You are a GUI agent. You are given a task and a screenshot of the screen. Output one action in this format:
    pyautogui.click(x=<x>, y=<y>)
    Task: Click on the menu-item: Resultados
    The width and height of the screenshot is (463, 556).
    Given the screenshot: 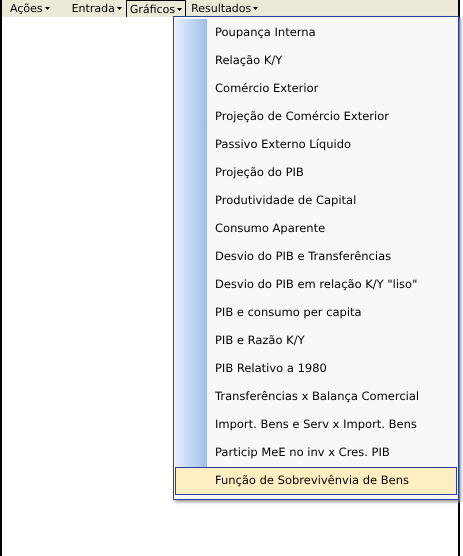 What is the action you would take?
    pyautogui.click(x=224, y=8)
    